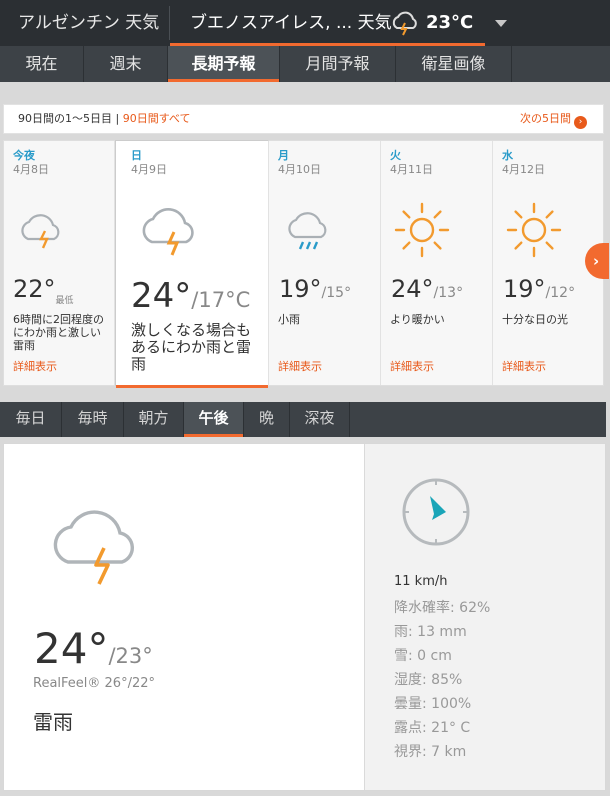 This screenshot has height=796, width=610. What do you see at coordinates (53, 722) in the screenshot?
I see `period-description: 雷雨` at bounding box center [53, 722].